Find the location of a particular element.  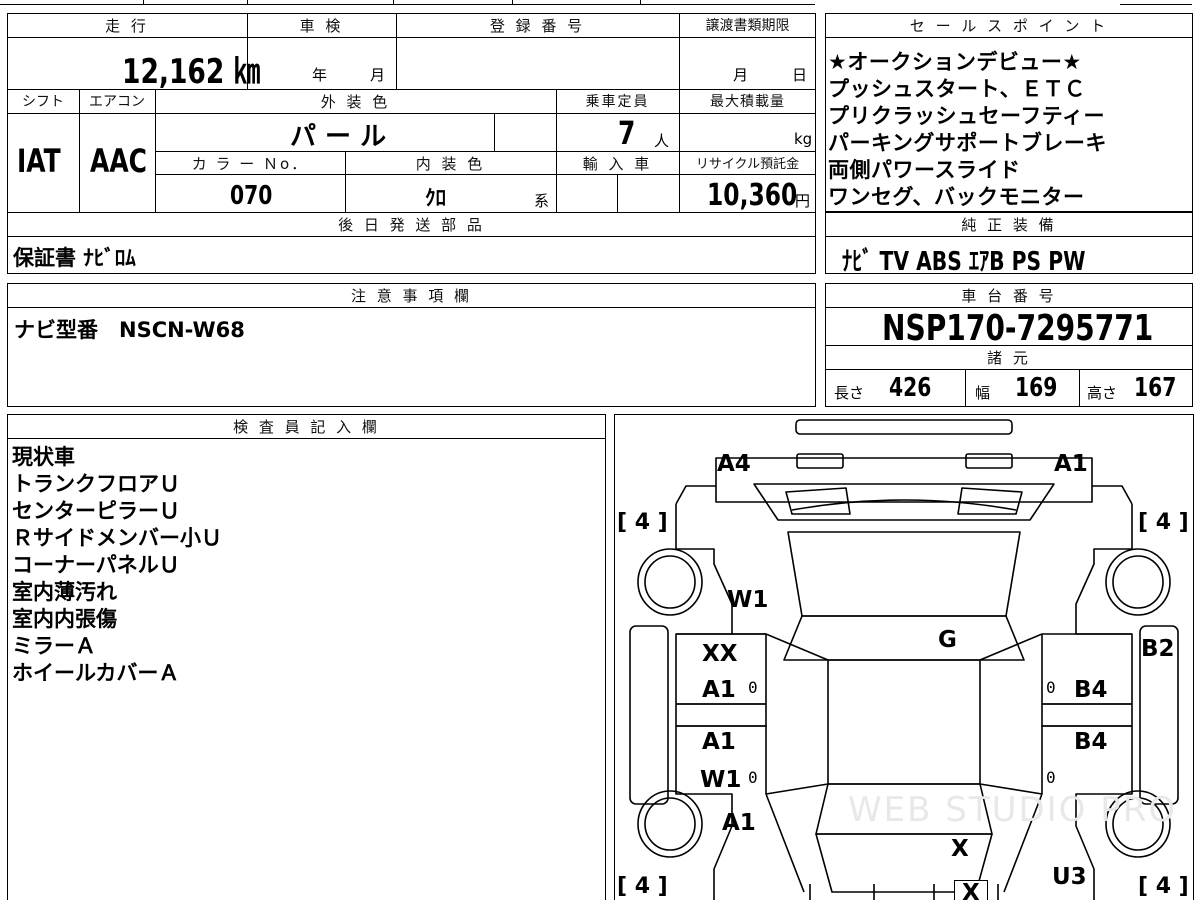

exterior-color-value: パ ー ル is located at coordinates (338, 137).